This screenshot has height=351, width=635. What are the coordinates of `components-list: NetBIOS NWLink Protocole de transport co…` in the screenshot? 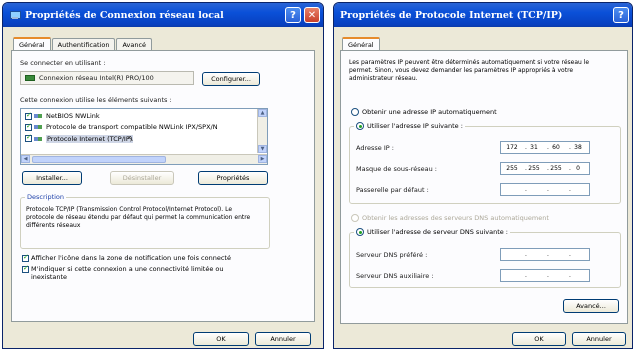 It's located at (144, 136).